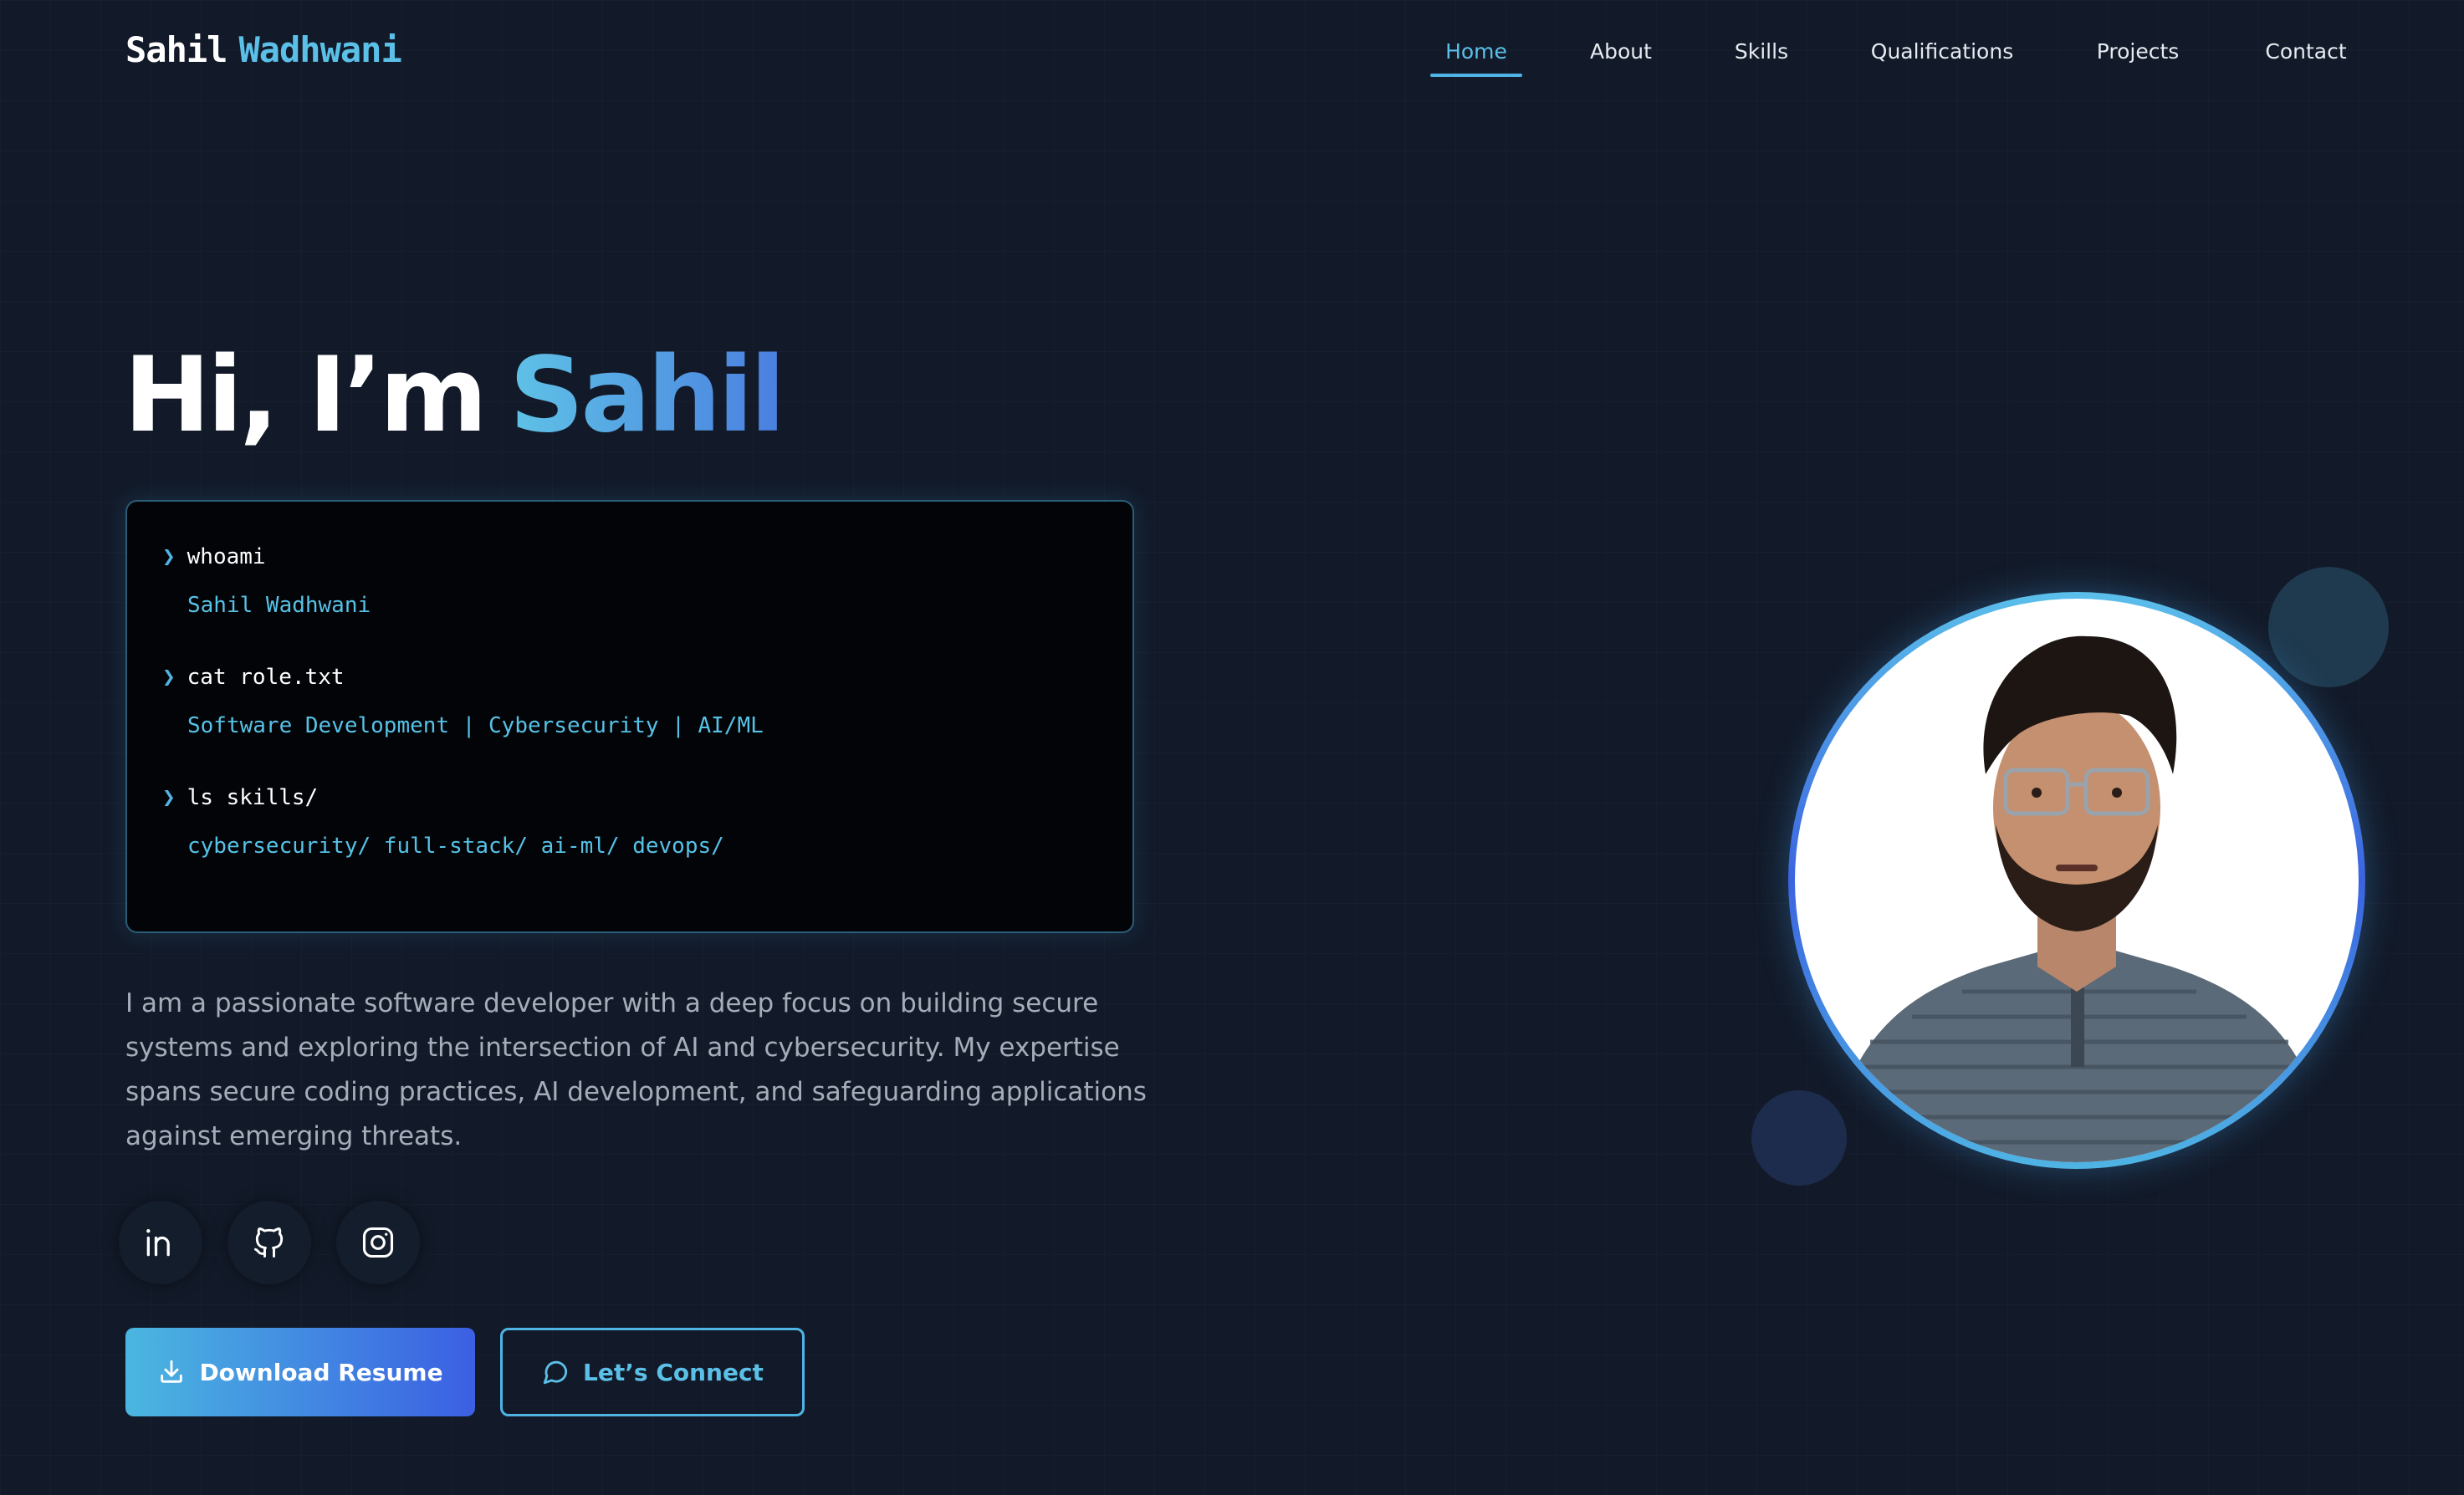 Image resolution: width=2464 pixels, height=1495 pixels. I want to click on terminal-command: ❯ cat role.txt, so click(254, 677).